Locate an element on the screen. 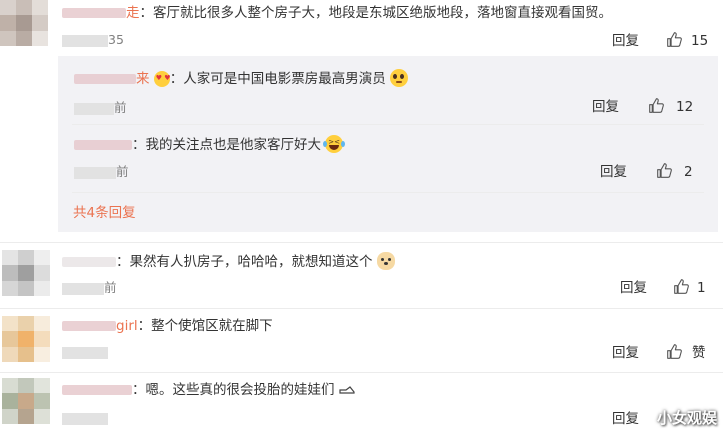 This screenshot has height=436, width=723. comment-text-line: 走：客厅就比很多人整个房子大，地段是东城区绝版地段，落地窗直接观看国贸。 is located at coordinates (337, 13).